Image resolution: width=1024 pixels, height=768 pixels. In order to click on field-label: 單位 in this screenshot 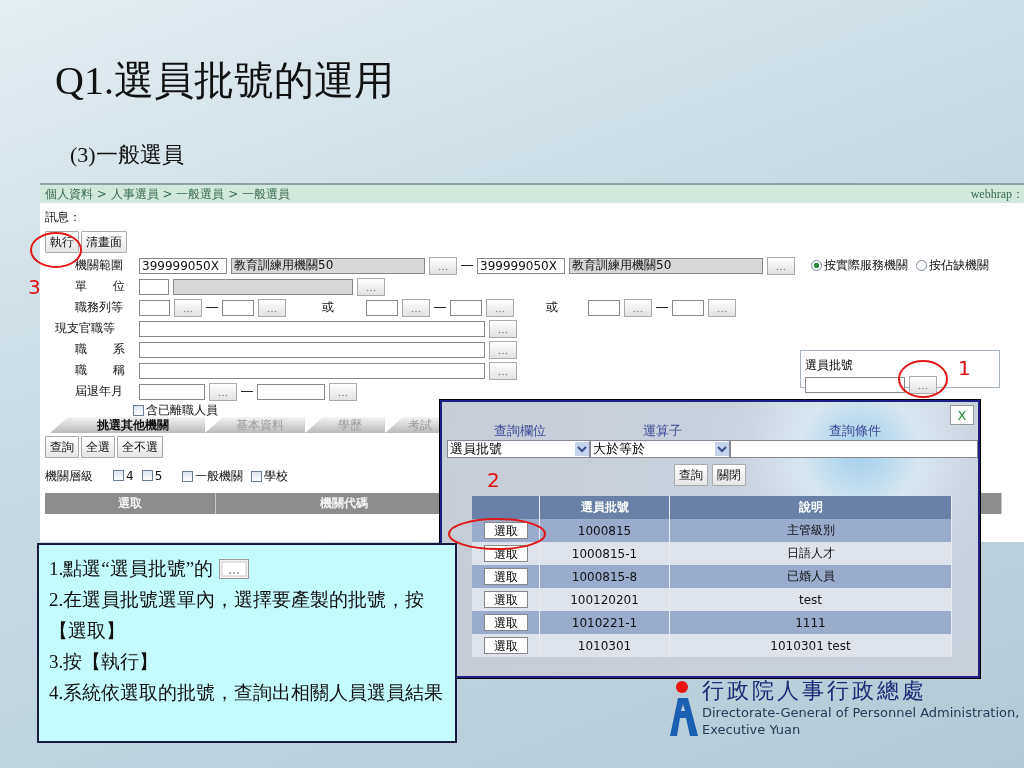, I will do `click(99, 286)`.